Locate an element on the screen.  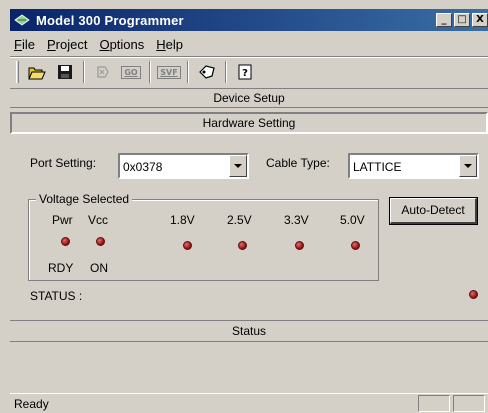
open-folder-icon is located at coordinates (37, 73).